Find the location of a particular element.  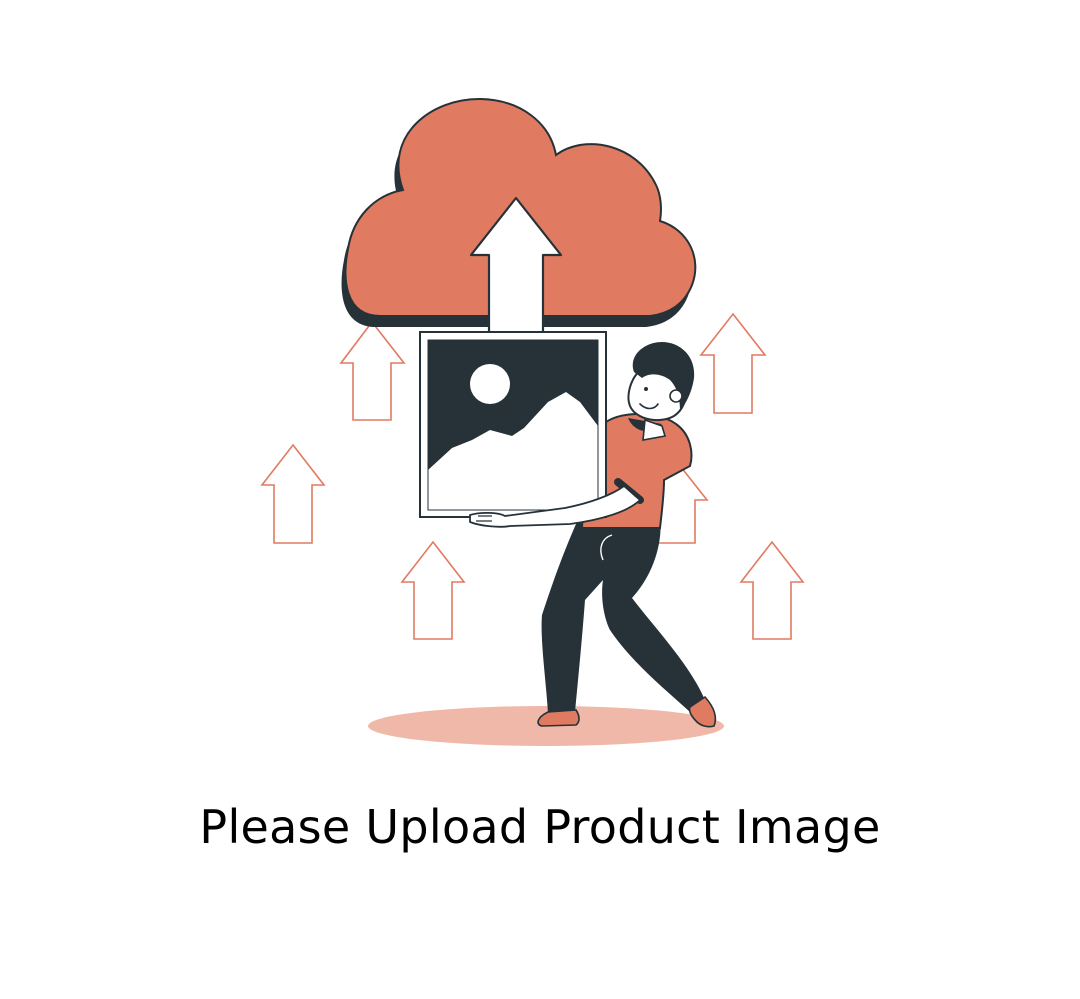

upload-prompt-text: Please Upload Product Image is located at coordinates (540, 827).